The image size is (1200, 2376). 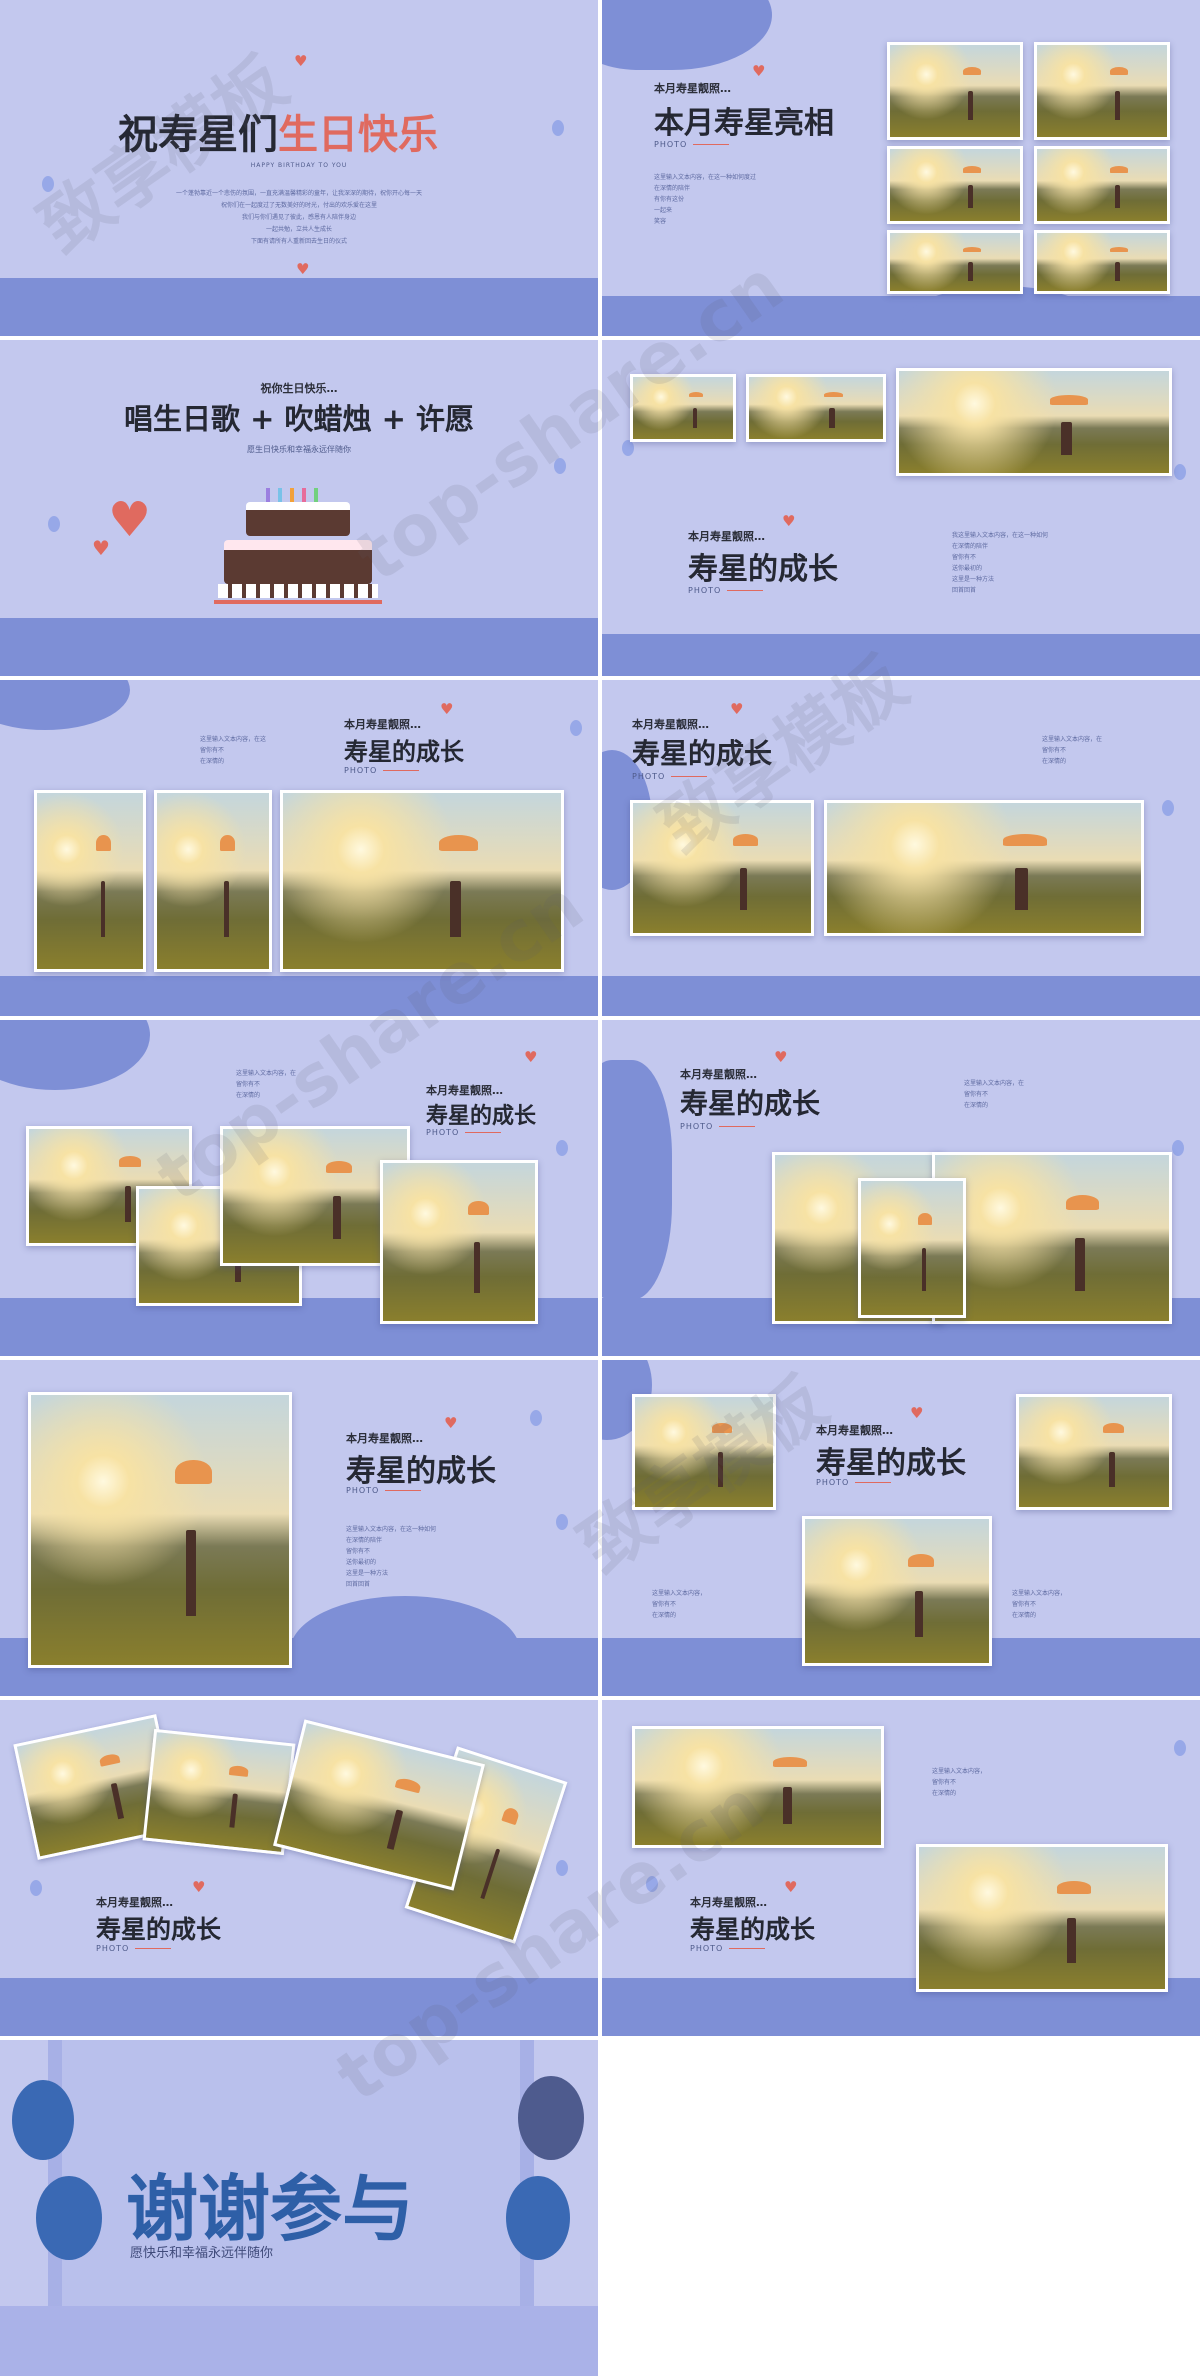 I want to click on cover-line: 我们与你们遇见了彼此，感恩有人陪伴身边, so click(x=298, y=217).